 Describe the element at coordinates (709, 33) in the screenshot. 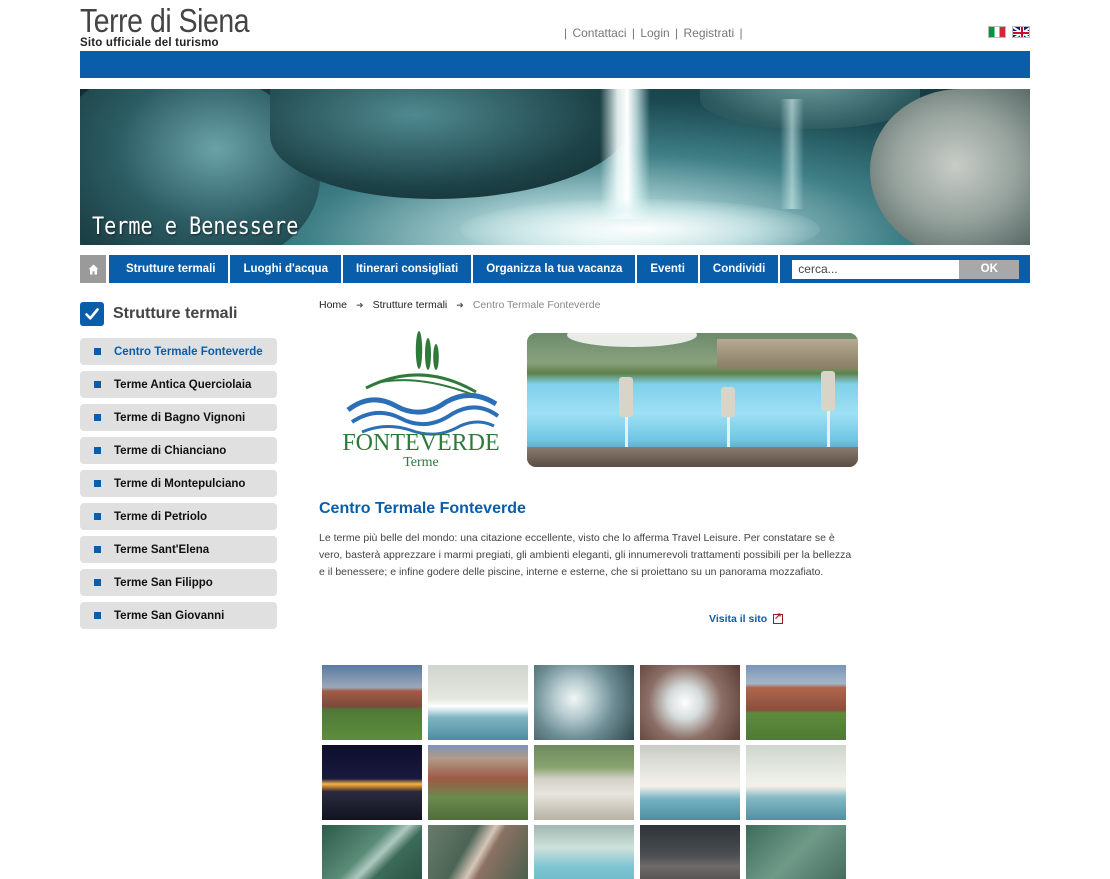

I see `register-link: Registrati` at that location.